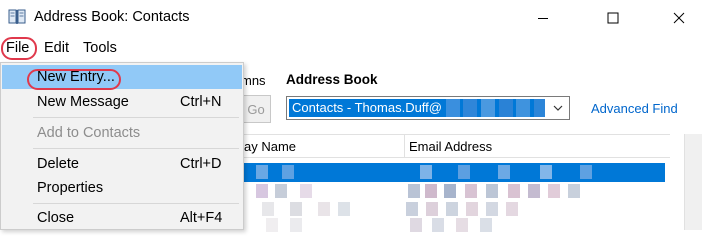 The image size is (702, 240). Describe the element at coordinates (74, 79) in the screenshot. I see `new-entry-annotation-circle` at that location.